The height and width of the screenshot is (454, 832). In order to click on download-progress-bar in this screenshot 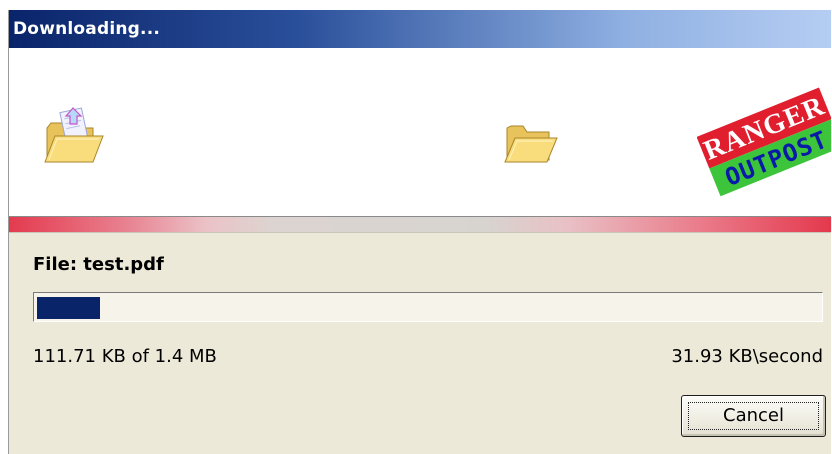, I will do `click(428, 307)`.